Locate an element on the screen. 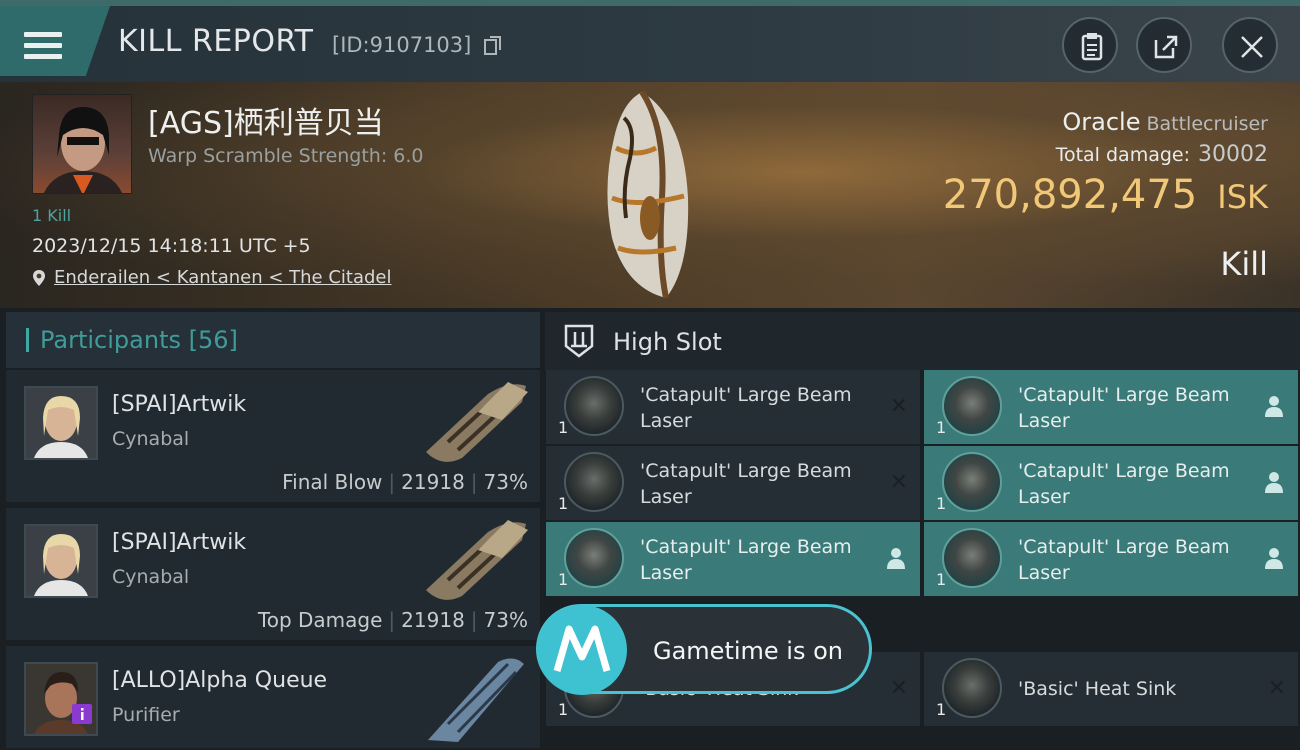  location-link: Enderailen < Kantanen < The Citadel is located at coordinates (223, 277).